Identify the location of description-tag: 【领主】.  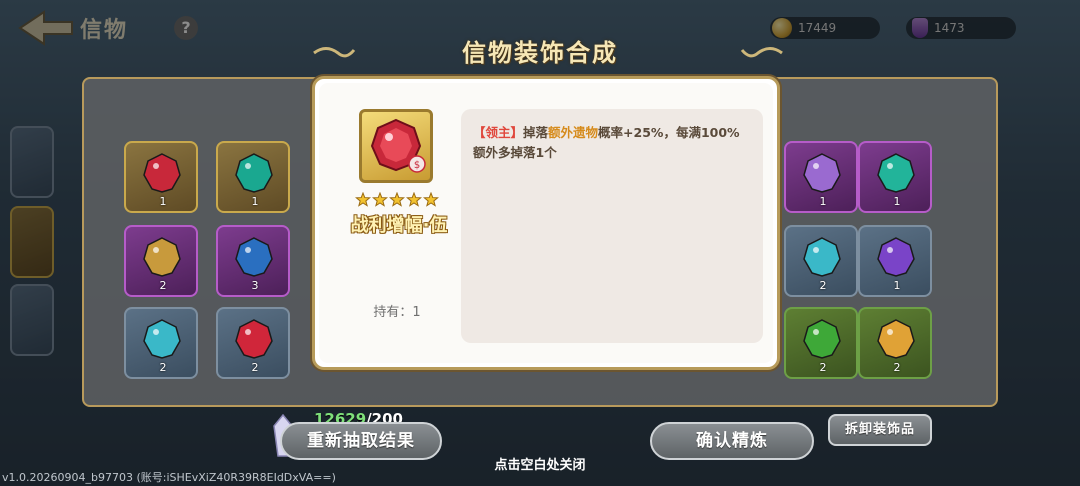
(498, 132).